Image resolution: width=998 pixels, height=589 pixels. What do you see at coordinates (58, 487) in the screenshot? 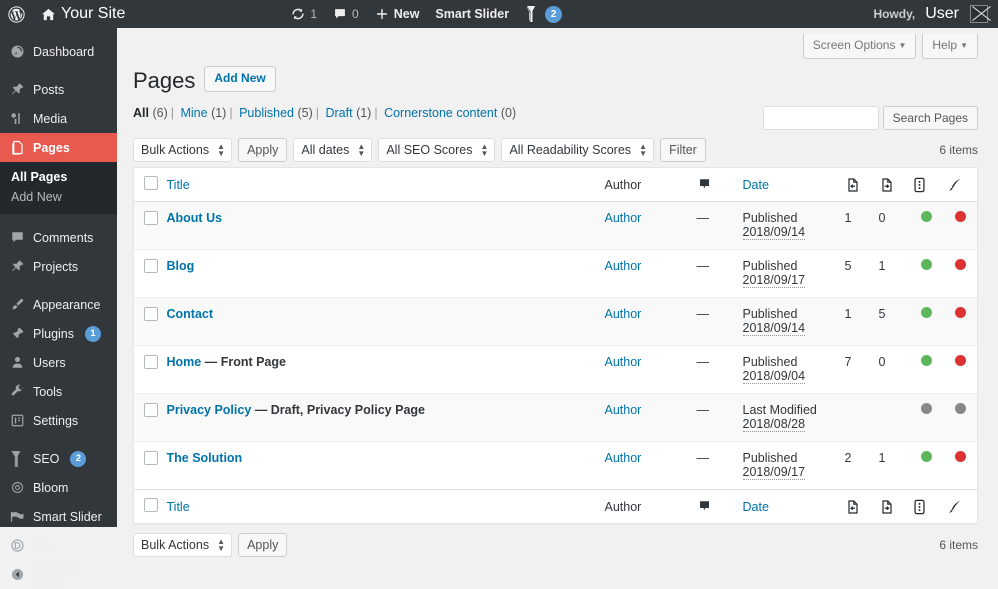
I see `sidebar-item-bloom: Bloom` at bounding box center [58, 487].